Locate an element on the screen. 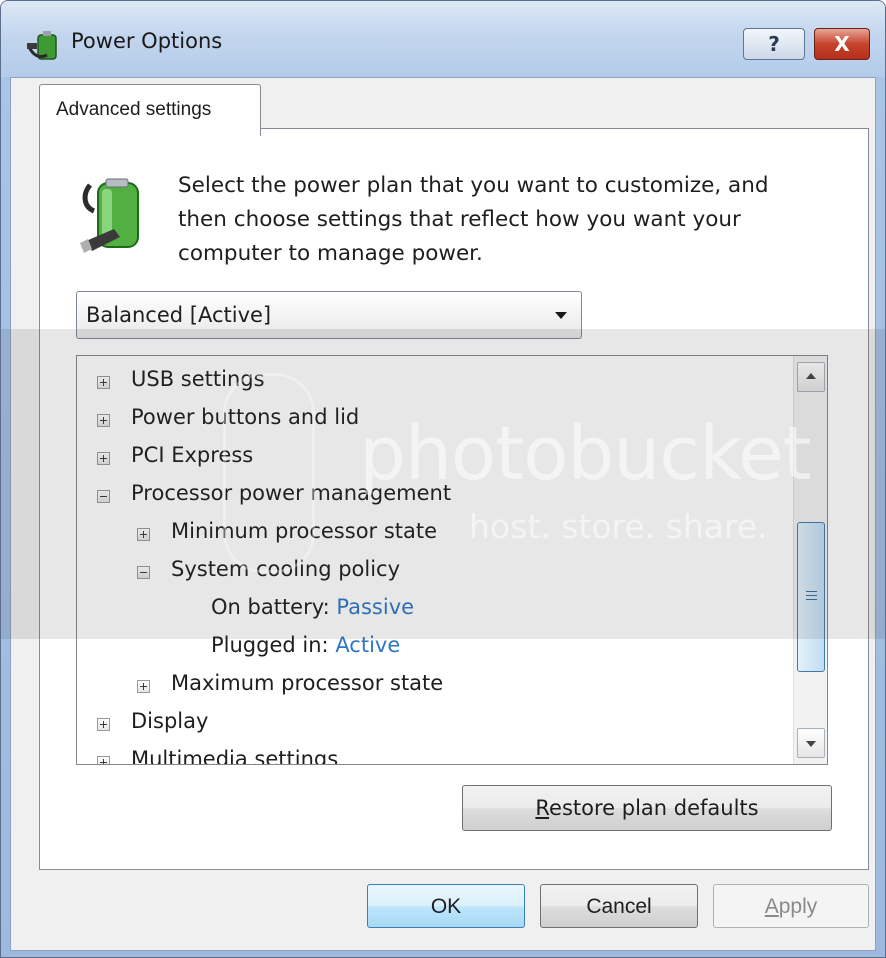 Image resolution: width=886 pixels, height=958 pixels. tree-item-text: PCI Express is located at coordinates (192, 455).